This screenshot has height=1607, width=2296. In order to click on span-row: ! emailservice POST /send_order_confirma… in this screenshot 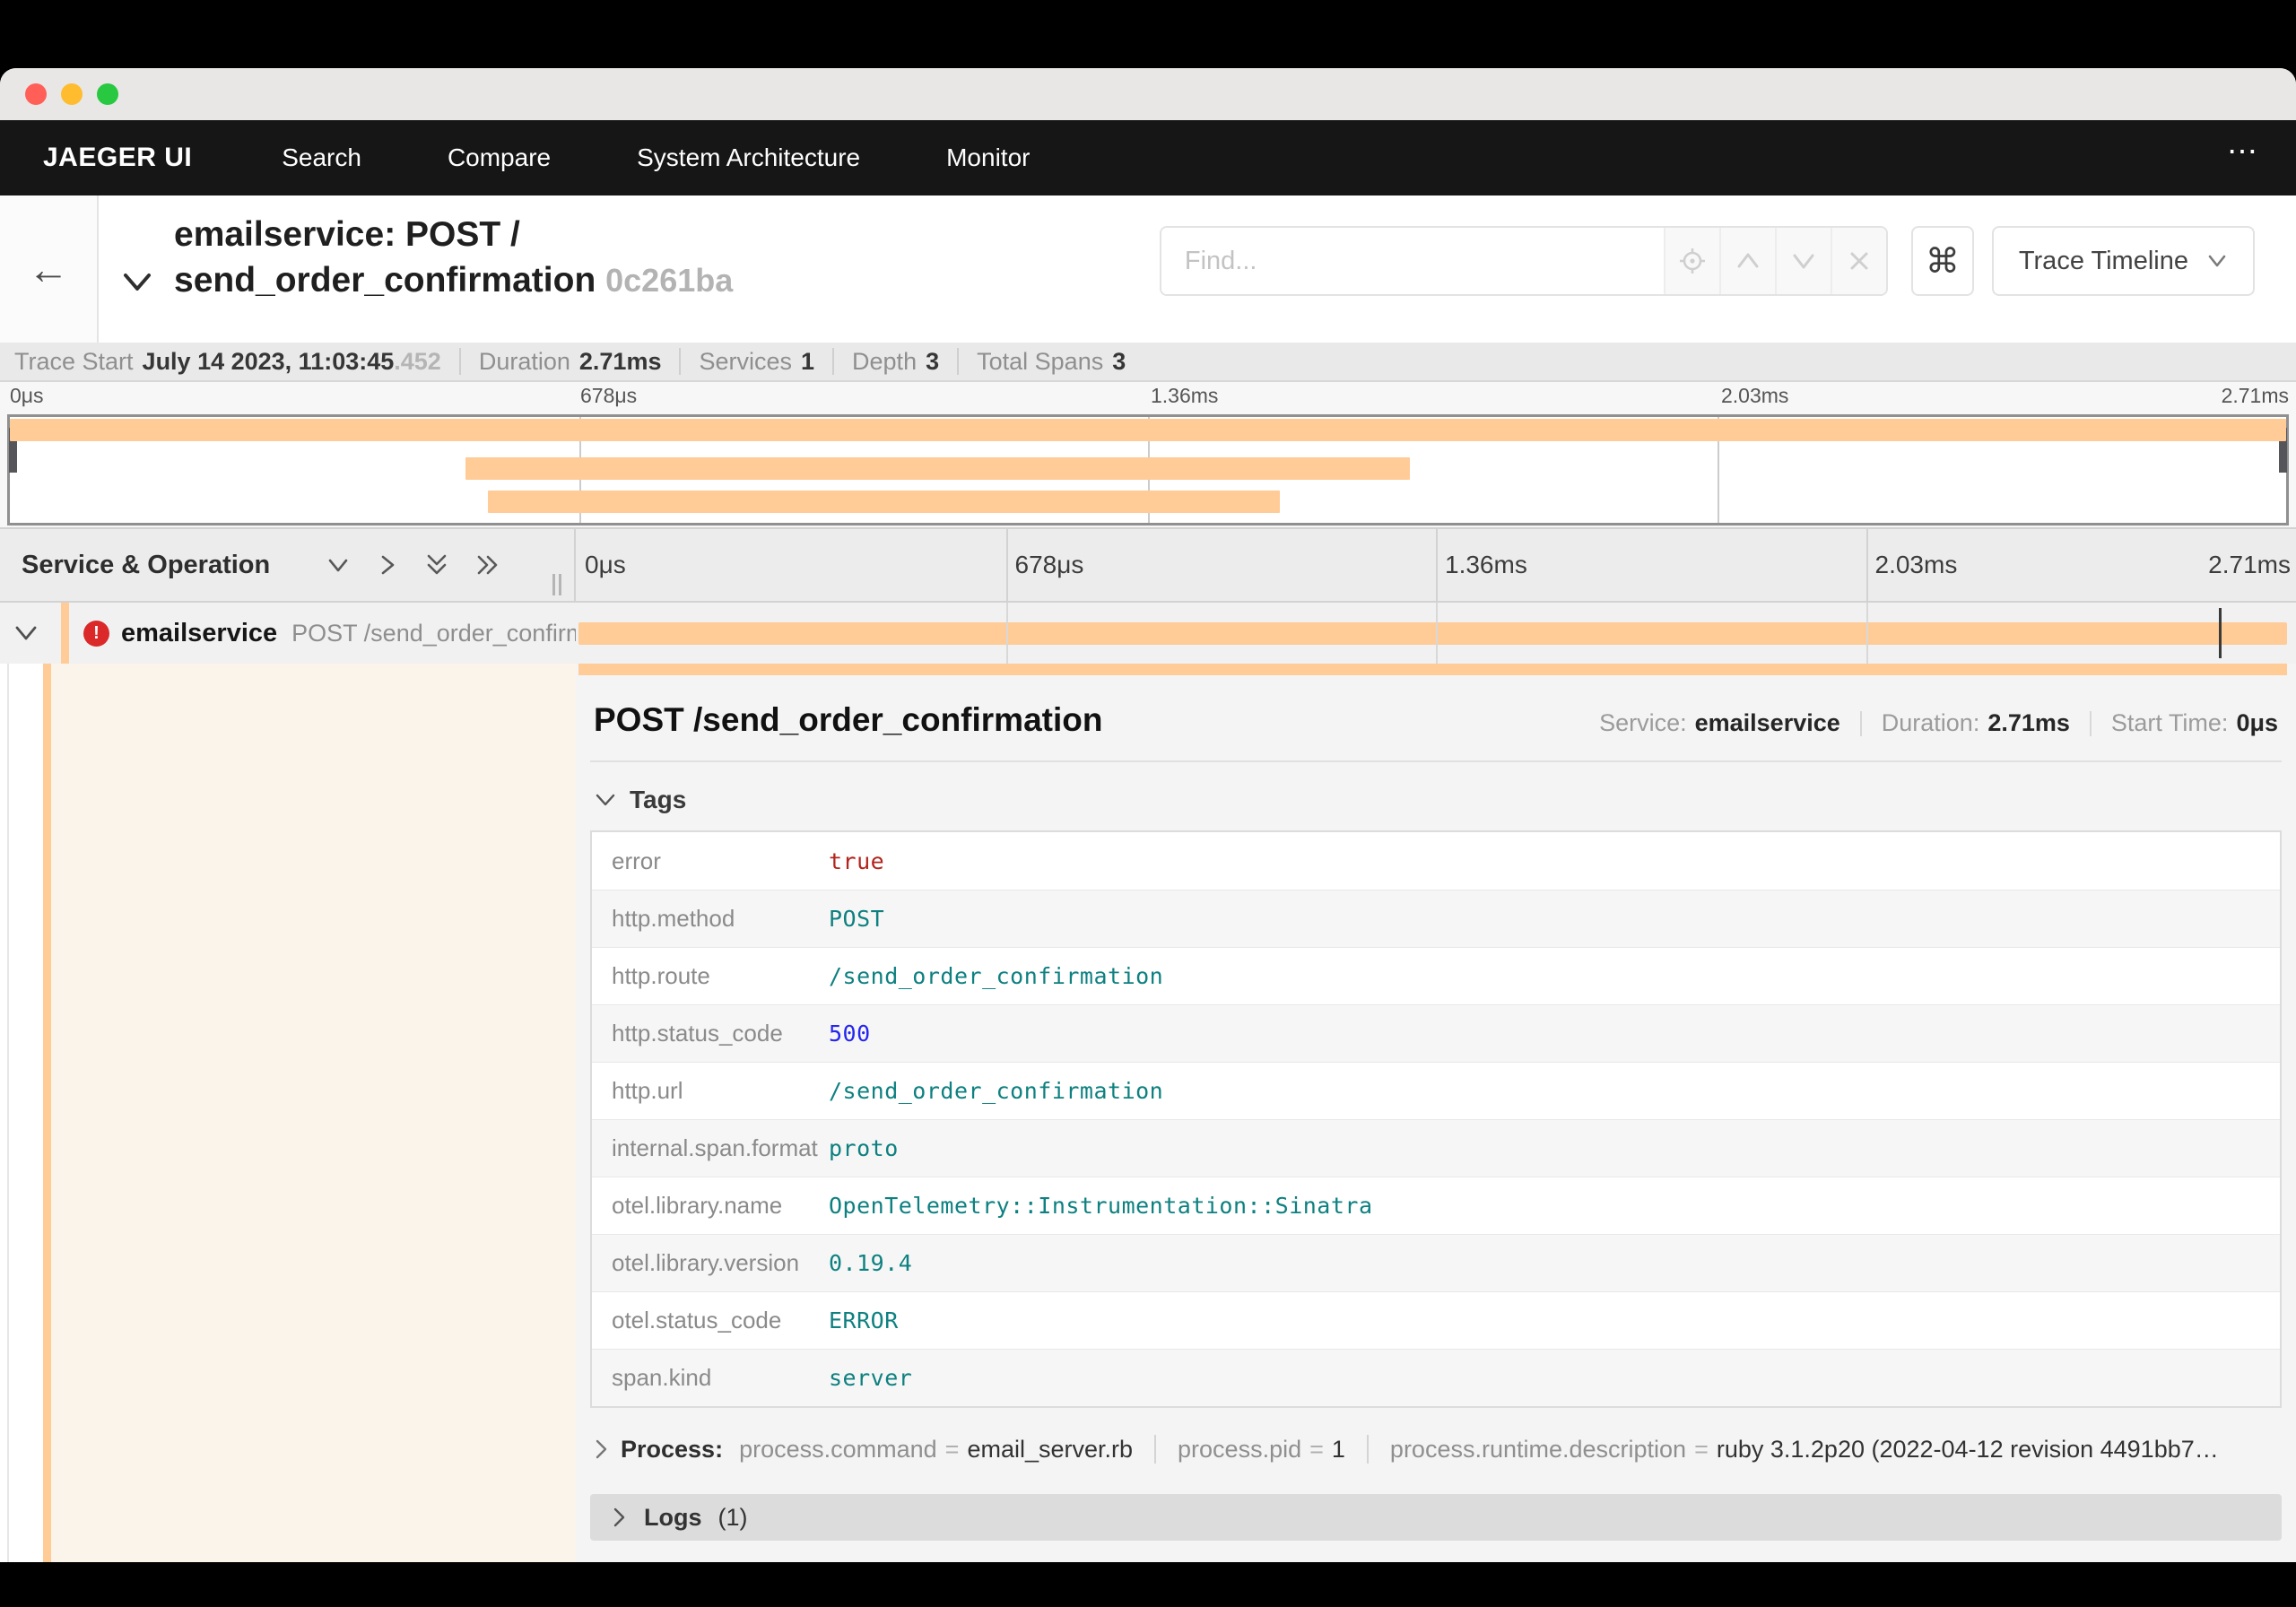, I will do `click(1148, 634)`.